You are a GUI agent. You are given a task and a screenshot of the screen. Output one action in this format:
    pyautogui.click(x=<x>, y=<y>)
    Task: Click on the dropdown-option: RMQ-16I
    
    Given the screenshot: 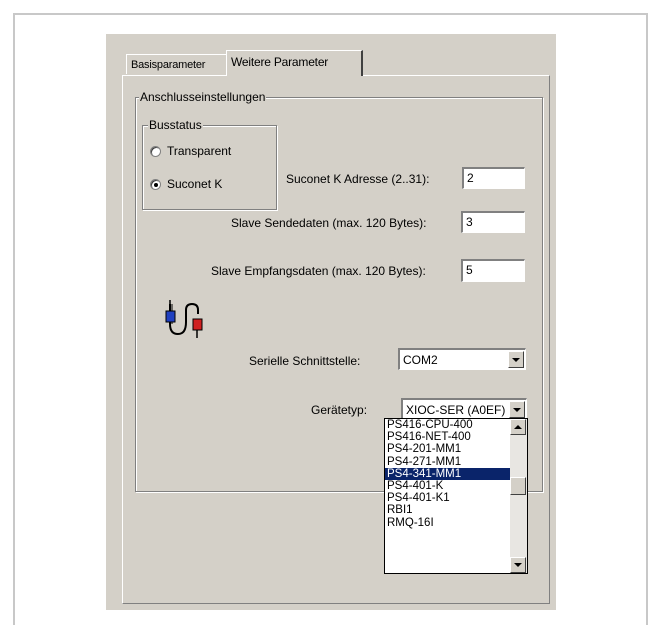 What is the action you would take?
    pyautogui.click(x=456, y=523)
    